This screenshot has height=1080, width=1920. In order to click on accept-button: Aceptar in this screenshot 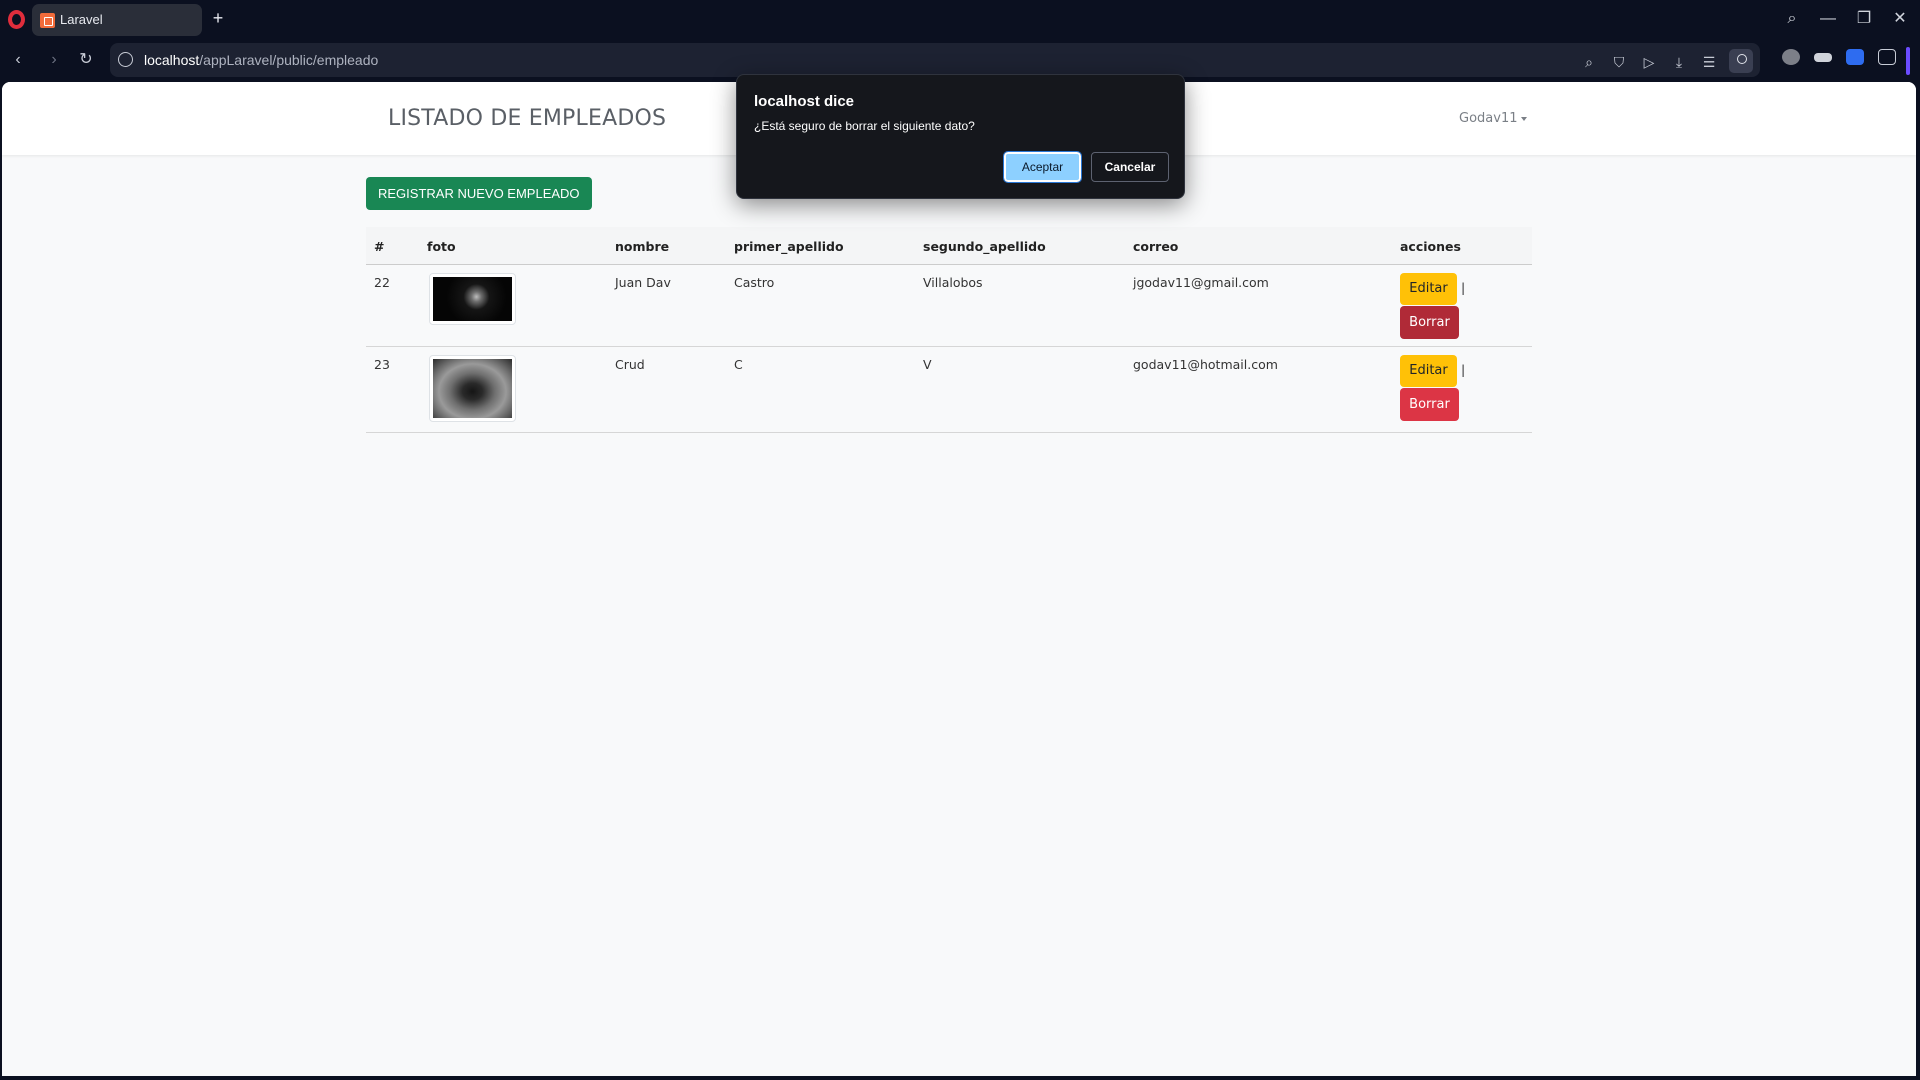, I will do `click(1042, 167)`.